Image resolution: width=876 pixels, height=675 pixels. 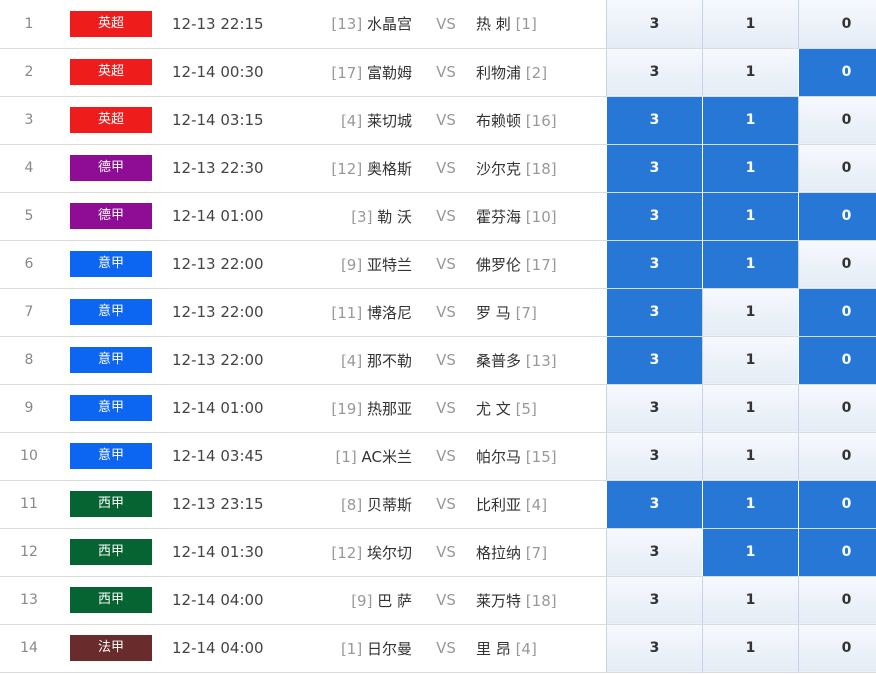 What do you see at coordinates (438, 552) in the screenshot?
I see `match-row: 12 西甲 12-14 01:30 [12] 埃尔切 VS 格拉纳 [7] 3 1 0` at bounding box center [438, 552].